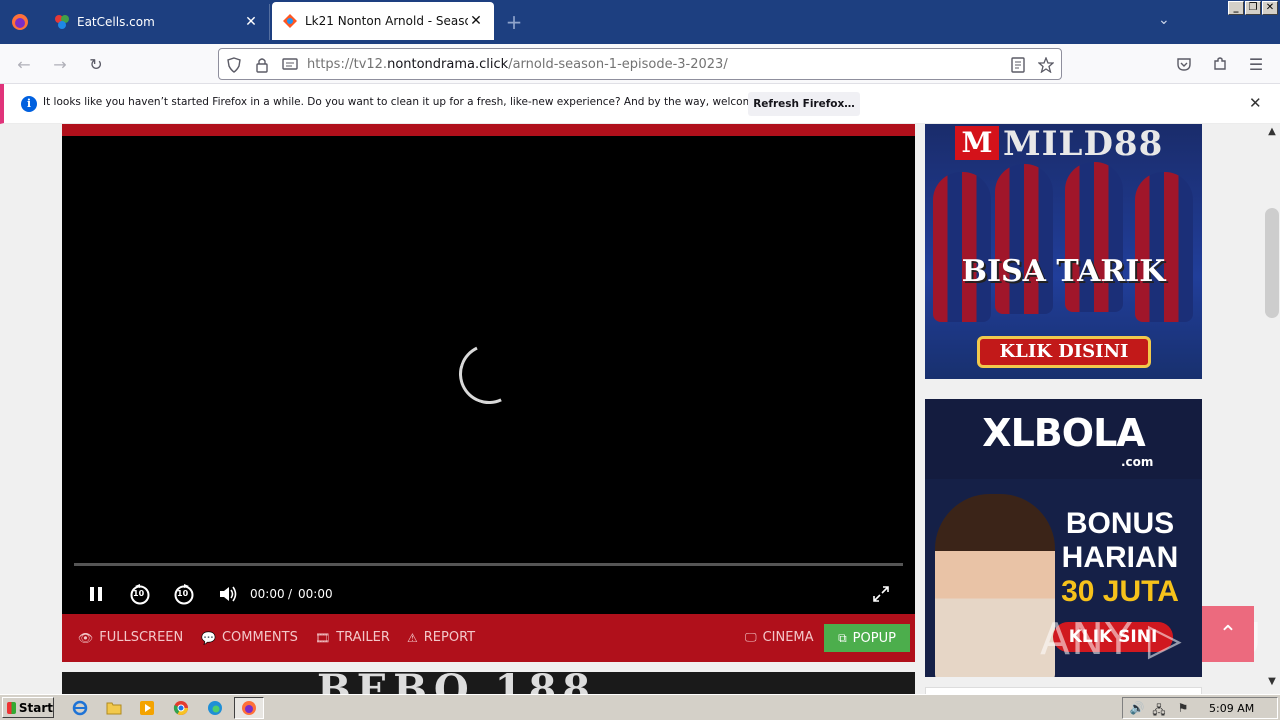 Image resolution: width=1280 pixels, height=720 pixels. I want to click on bookmark-star-icon, so click(1046, 65).